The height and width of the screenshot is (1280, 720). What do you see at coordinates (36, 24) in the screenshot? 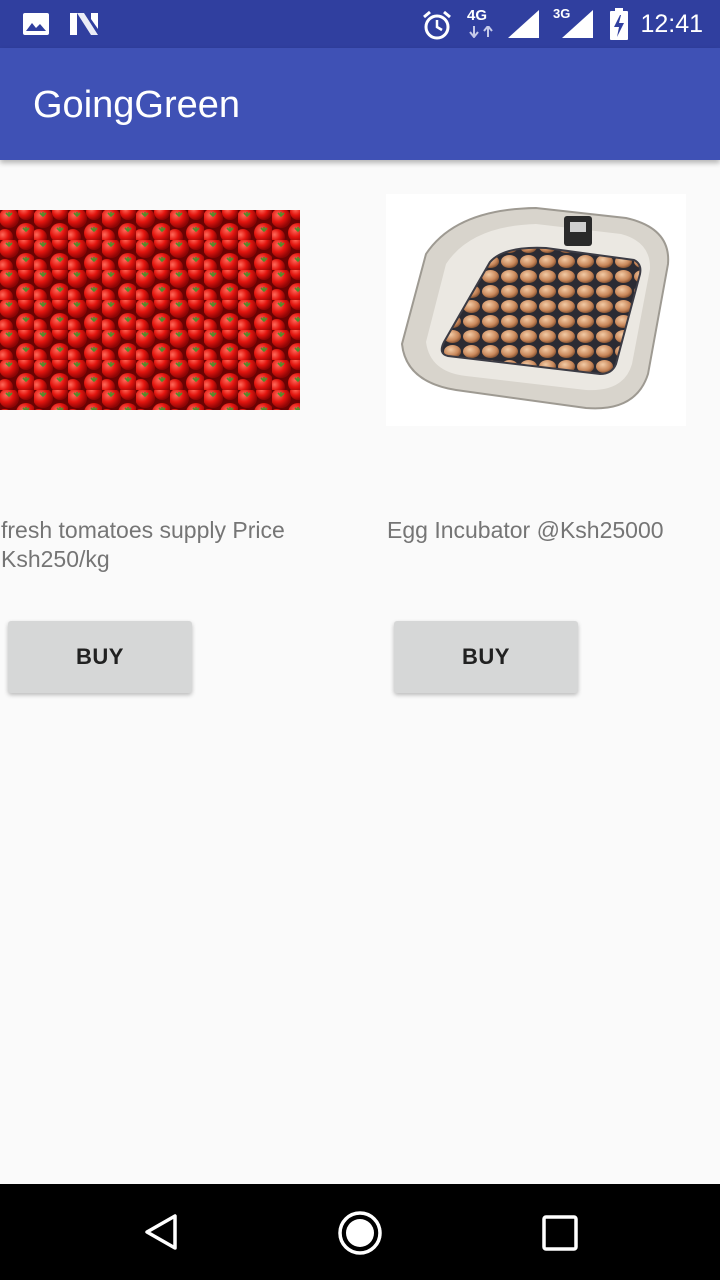
I see `image-icon` at bounding box center [36, 24].